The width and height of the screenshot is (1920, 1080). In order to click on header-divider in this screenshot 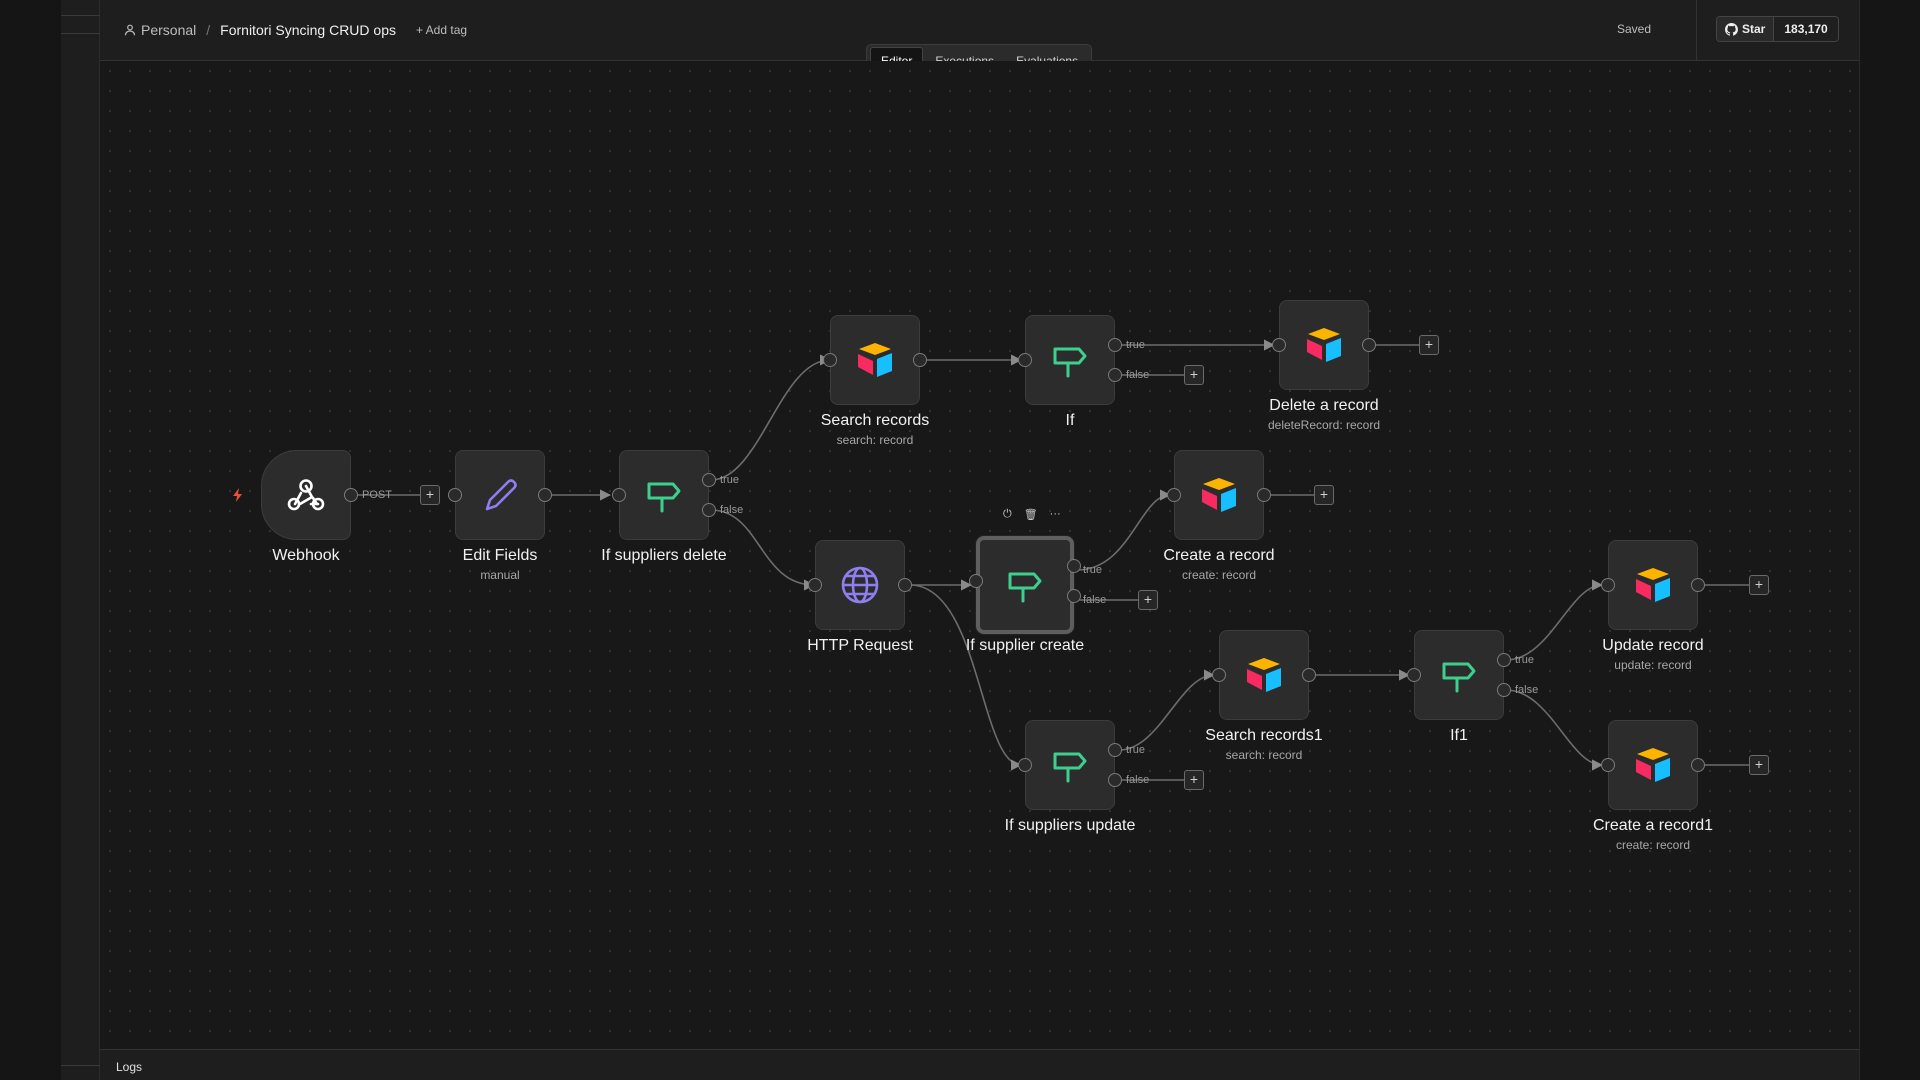, I will do `click(1696, 30)`.